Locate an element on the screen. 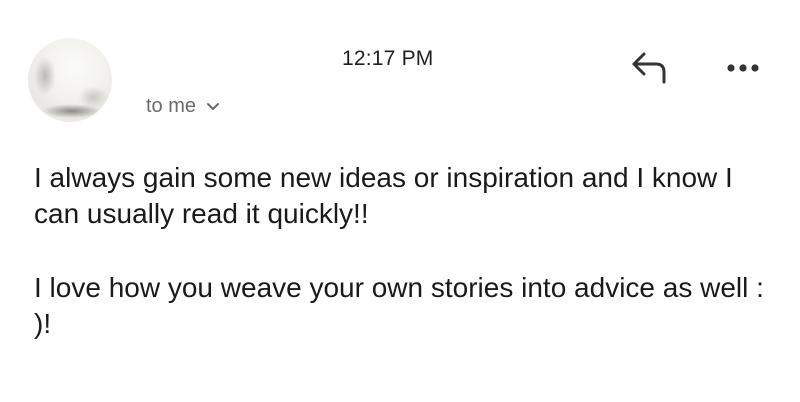 This screenshot has width=800, height=402. more-options-button is located at coordinates (743, 68).